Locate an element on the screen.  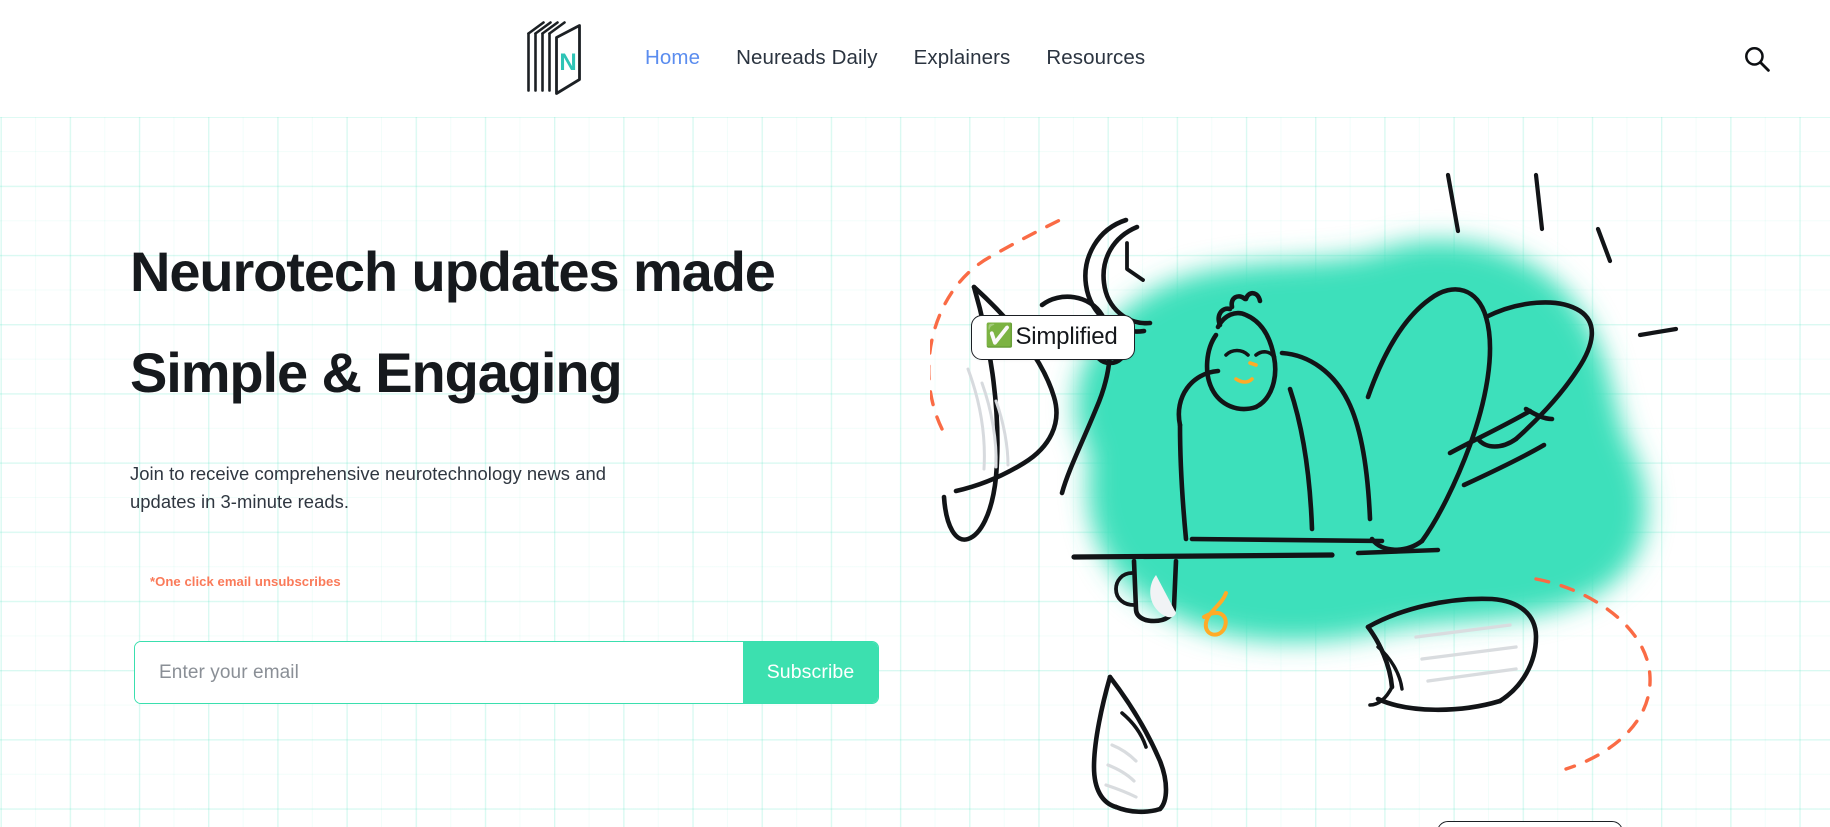
neureads-book-logo-icon: N is located at coordinates (554, 58).